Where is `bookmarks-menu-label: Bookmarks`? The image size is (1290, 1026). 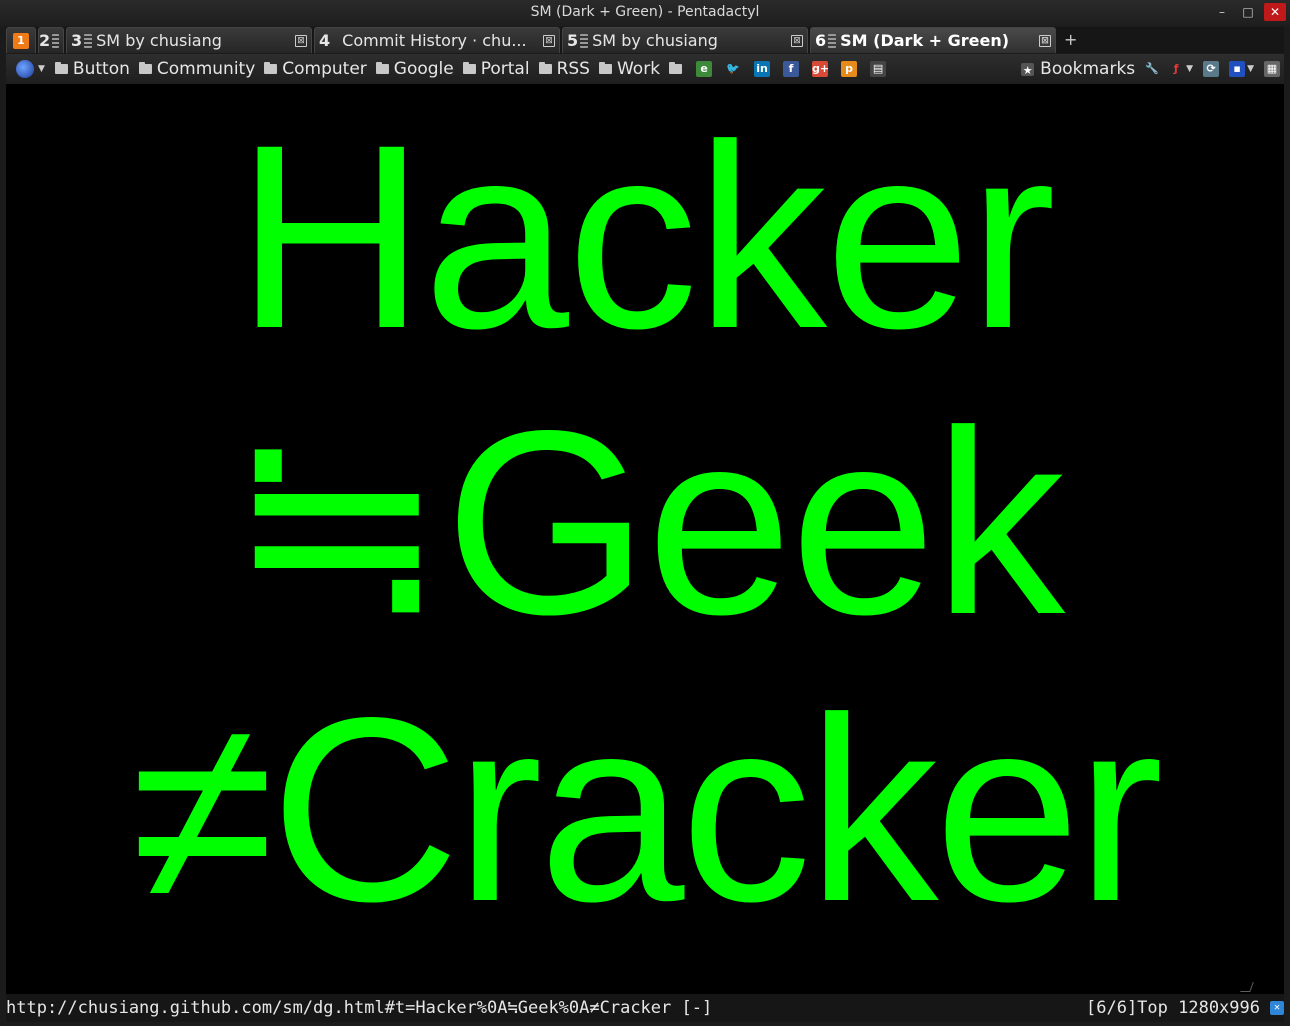
bookmarks-menu-label: Bookmarks is located at coordinates (1088, 69).